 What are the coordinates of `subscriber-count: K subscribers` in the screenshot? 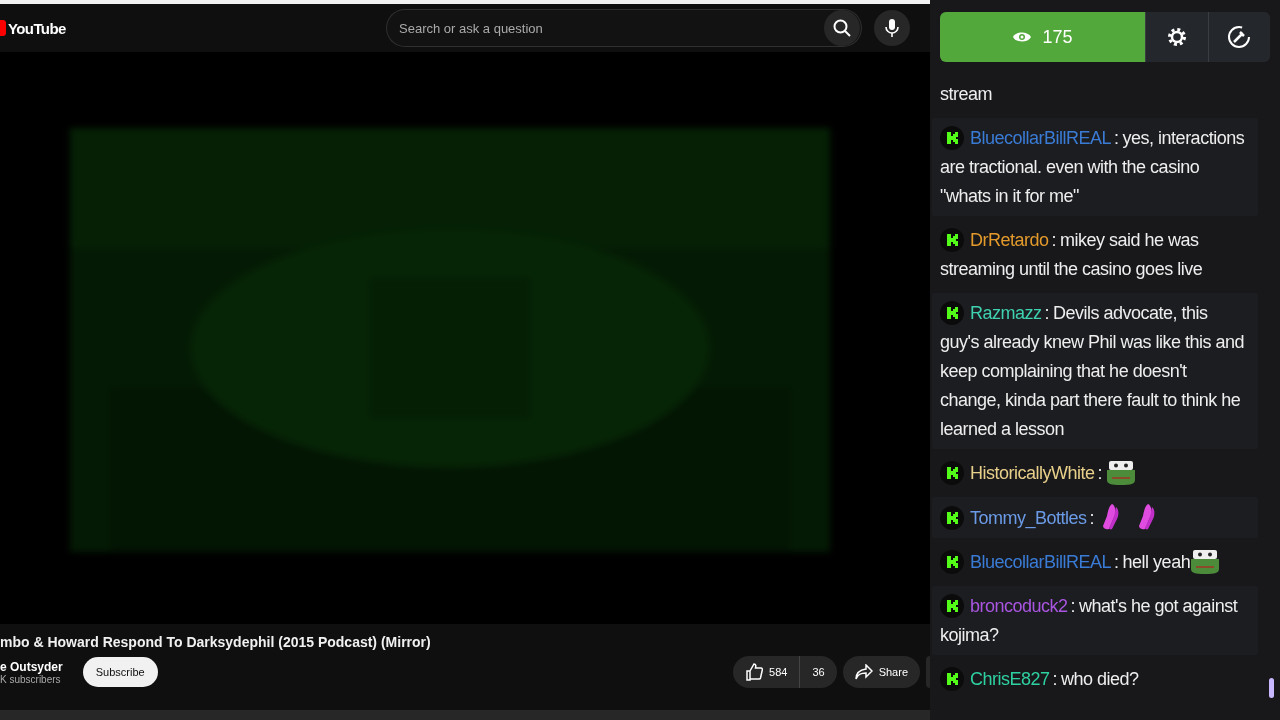 It's located at (30, 679).